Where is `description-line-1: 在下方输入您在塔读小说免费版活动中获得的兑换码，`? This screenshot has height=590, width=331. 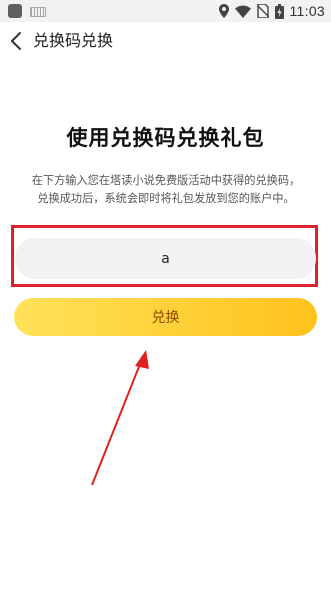
description-line-1: 在下方输入您在塔读小说免费版活动中获得的兑换码， is located at coordinates (166, 180).